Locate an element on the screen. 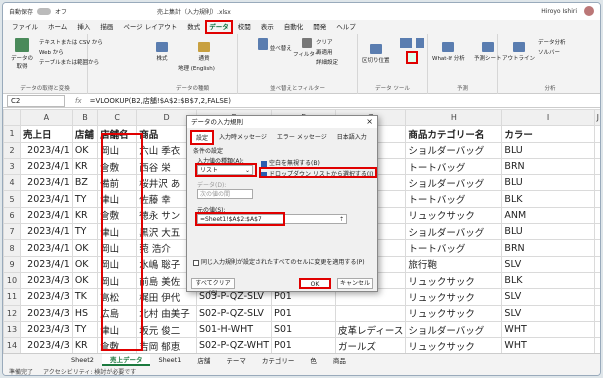  cell: 皮革レディース is located at coordinates (370, 329).